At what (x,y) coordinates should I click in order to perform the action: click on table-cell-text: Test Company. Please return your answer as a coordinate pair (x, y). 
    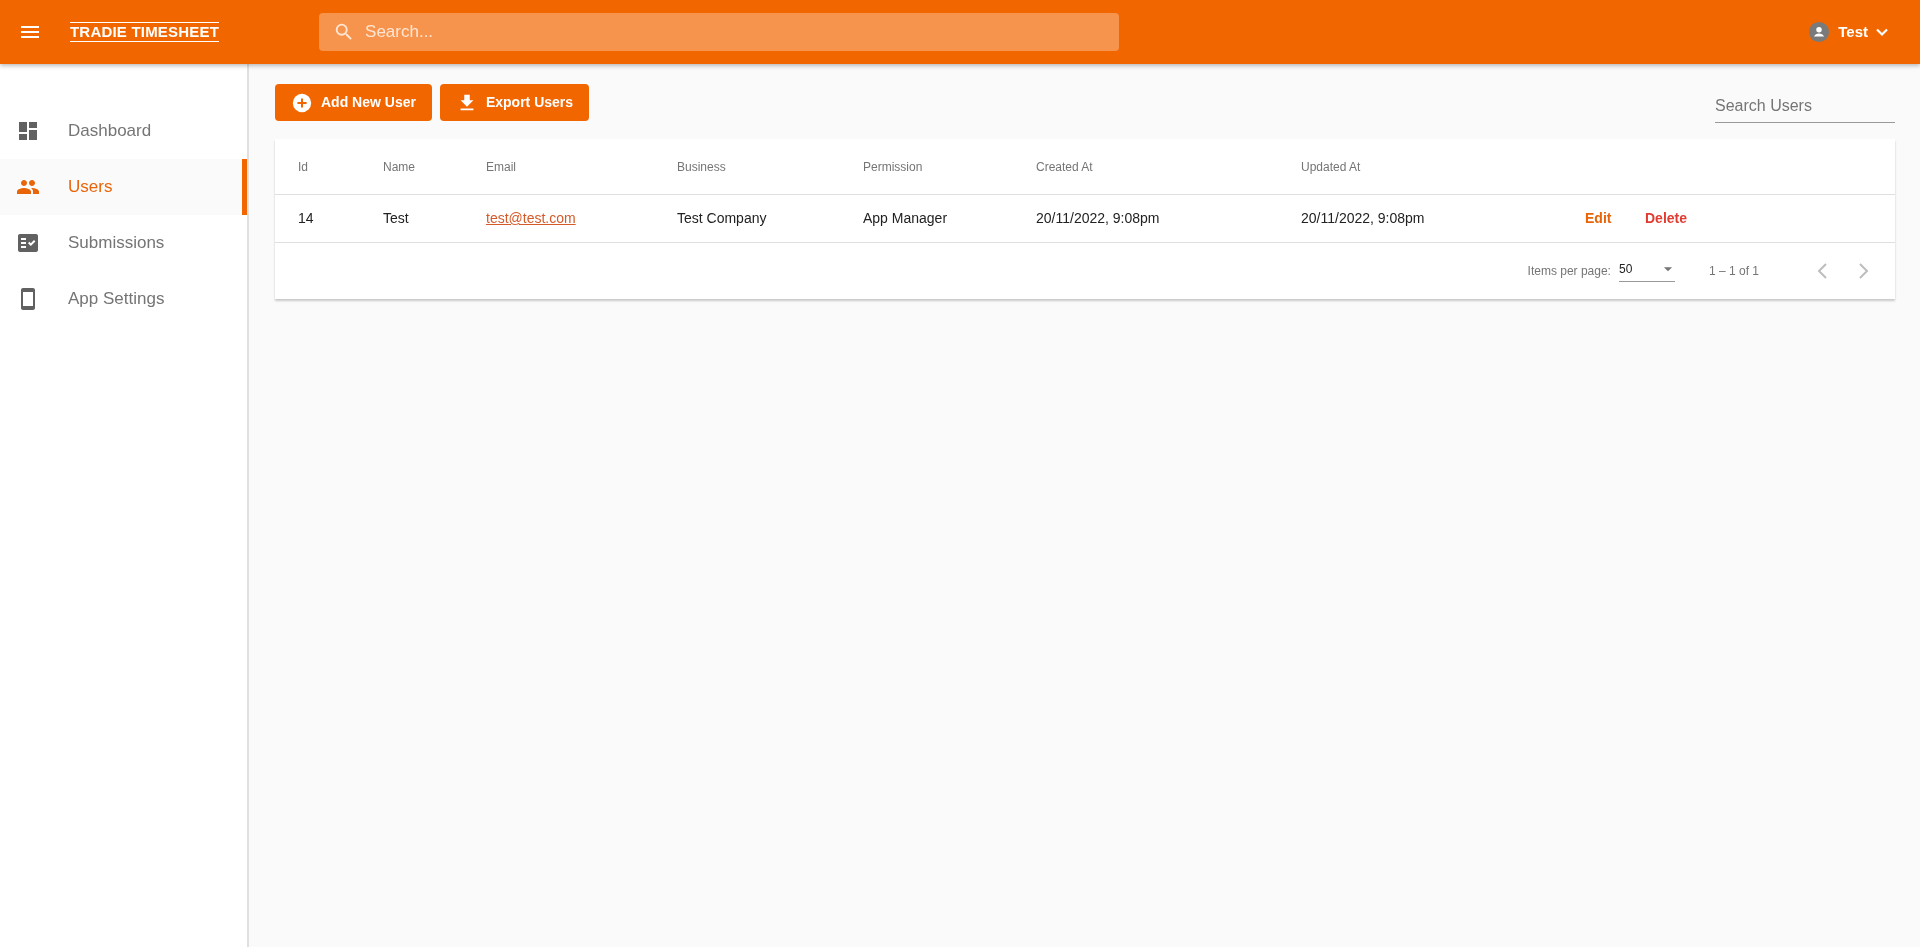
    Looking at the image, I should click on (722, 218).